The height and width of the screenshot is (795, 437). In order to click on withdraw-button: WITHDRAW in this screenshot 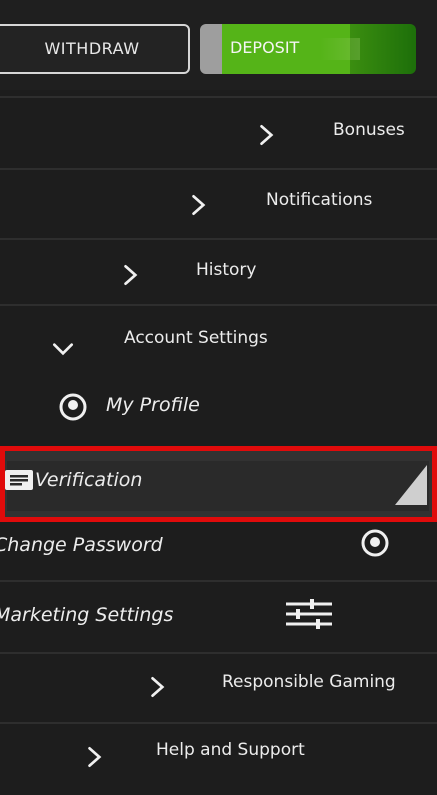, I will do `click(95, 49)`.